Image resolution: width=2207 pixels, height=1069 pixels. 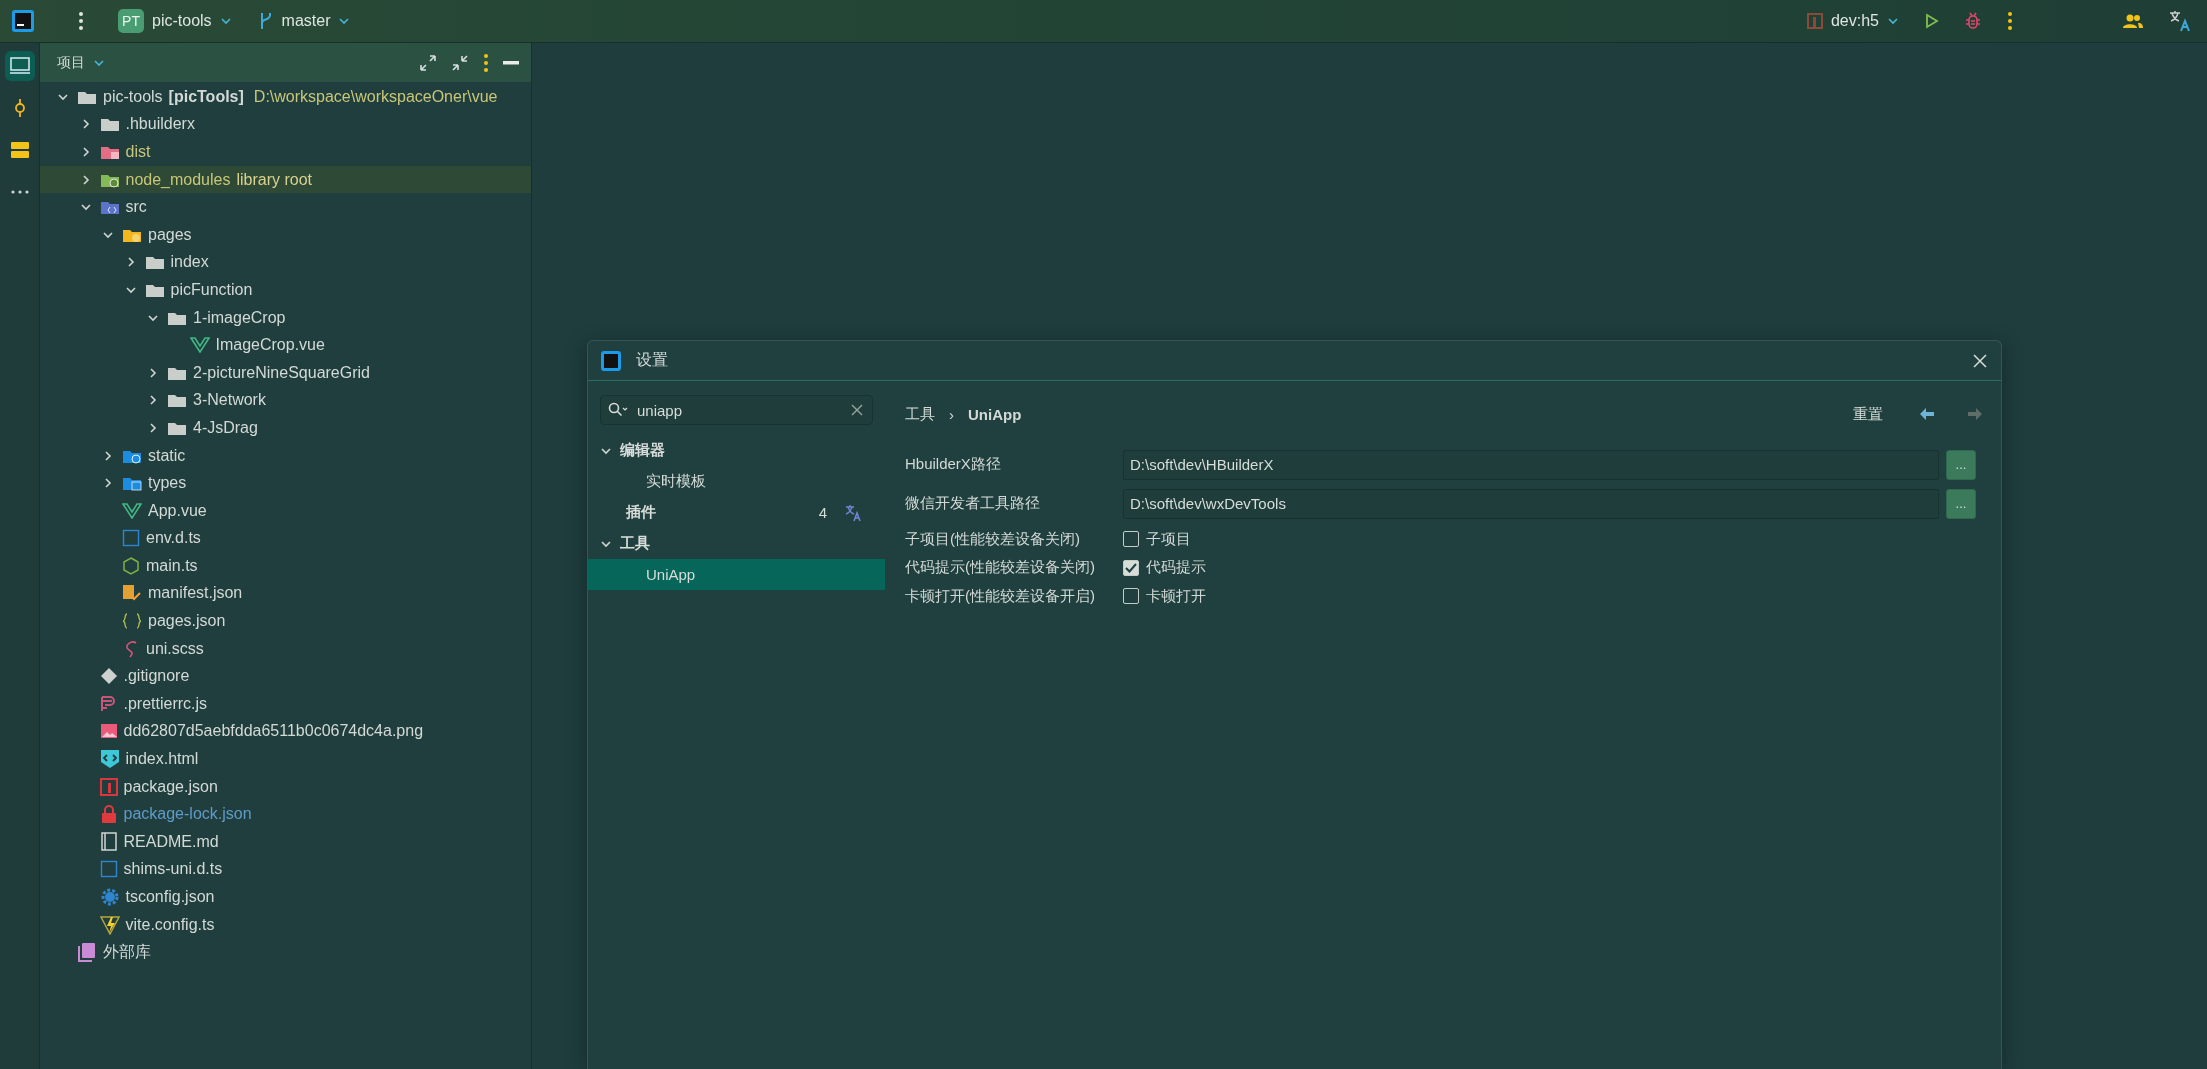 I want to click on tree-item: App.vue, so click(x=177, y=510).